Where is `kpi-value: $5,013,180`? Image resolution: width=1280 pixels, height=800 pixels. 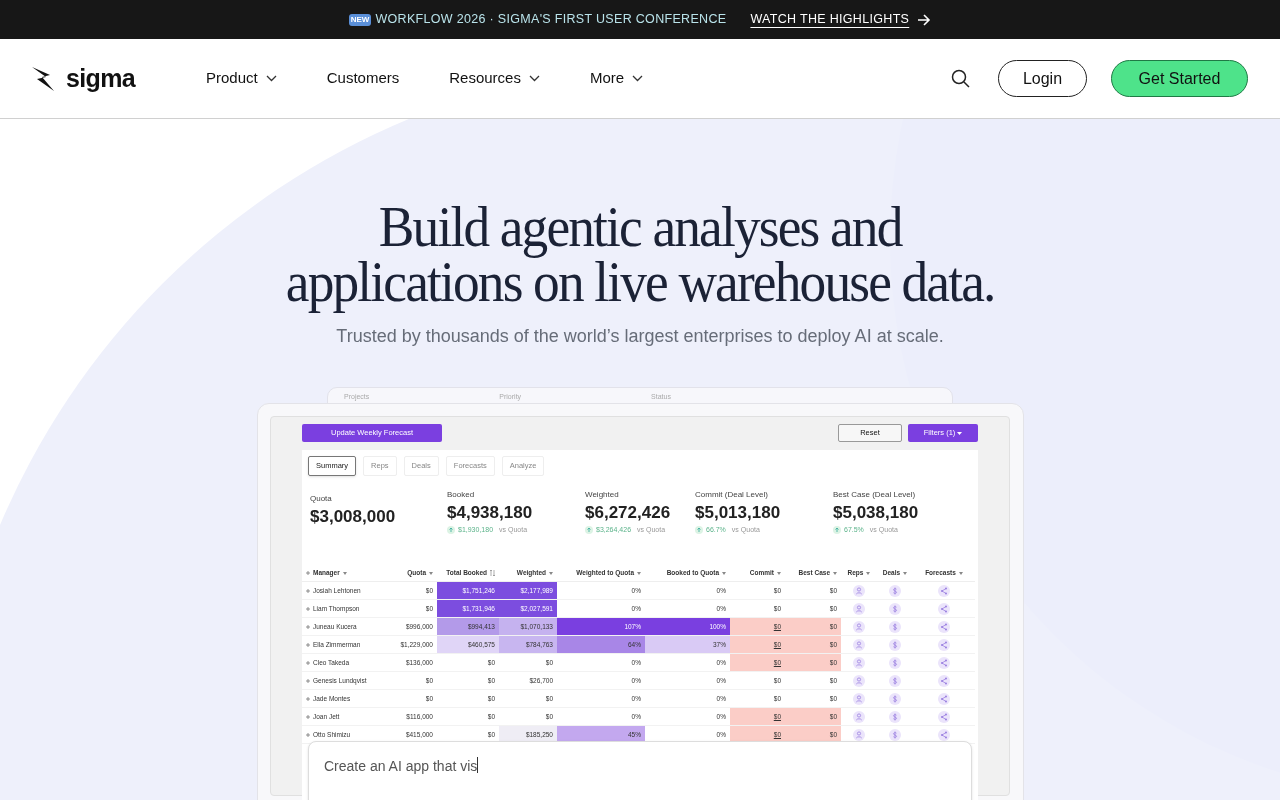
kpi-value: $5,013,180 is located at coordinates (738, 513).